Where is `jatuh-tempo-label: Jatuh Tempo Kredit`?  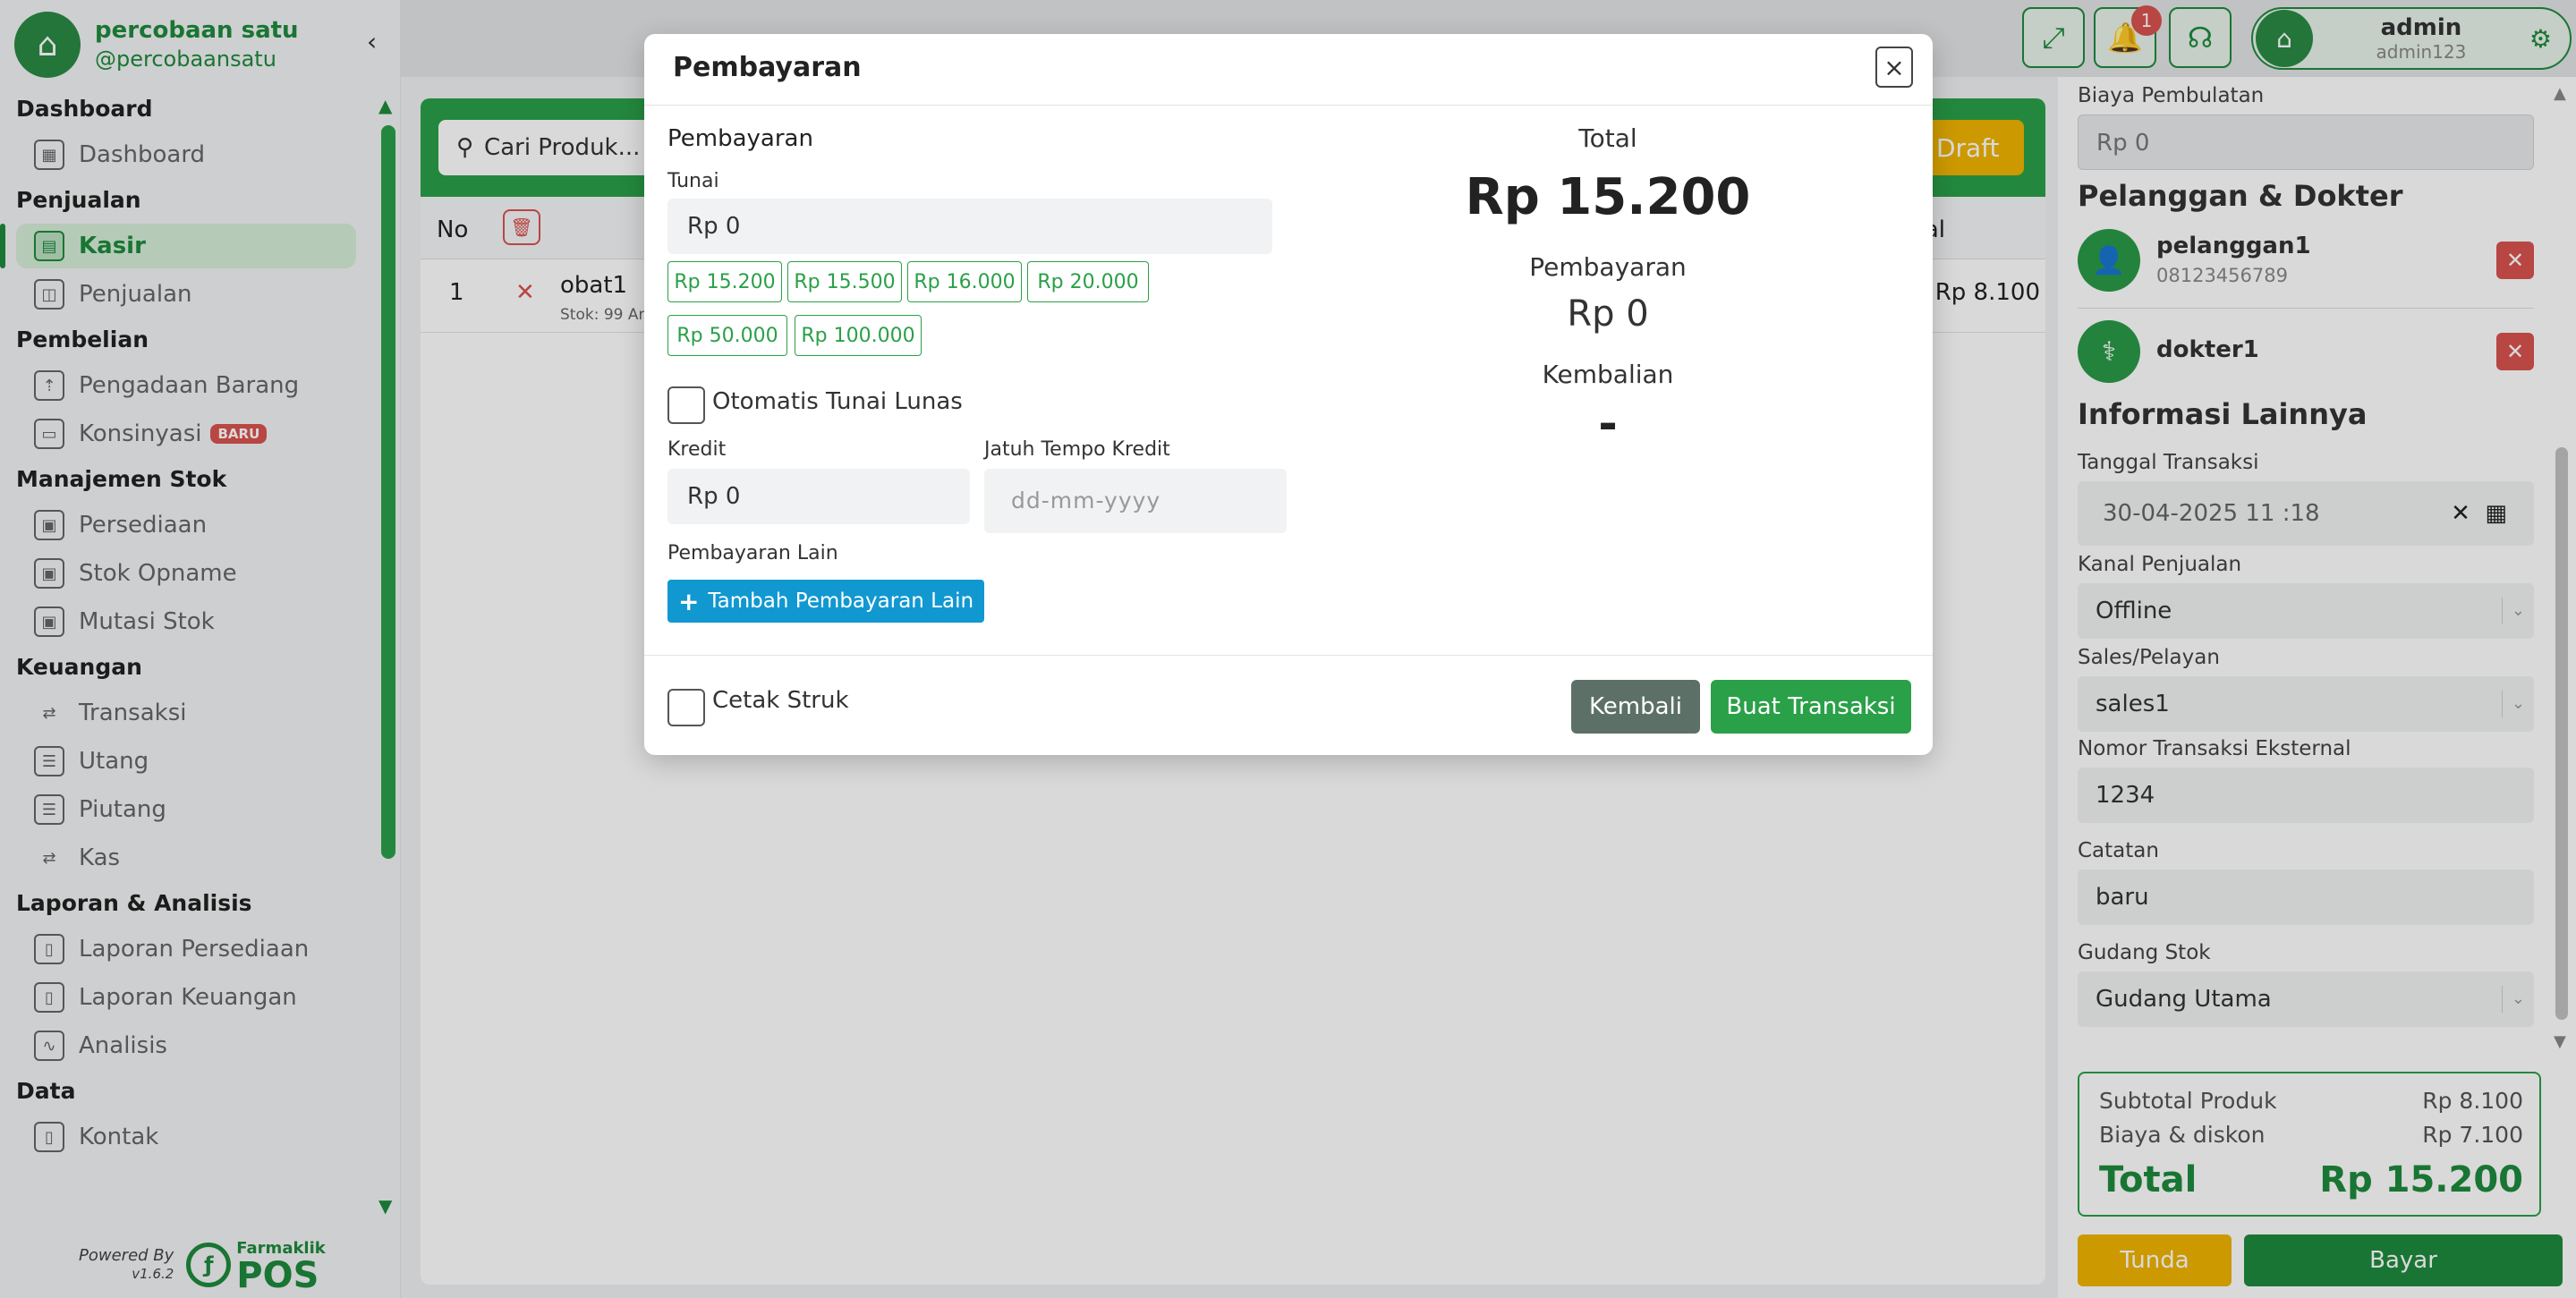 jatuh-tempo-label: Jatuh Tempo Kredit is located at coordinates (1077, 449).